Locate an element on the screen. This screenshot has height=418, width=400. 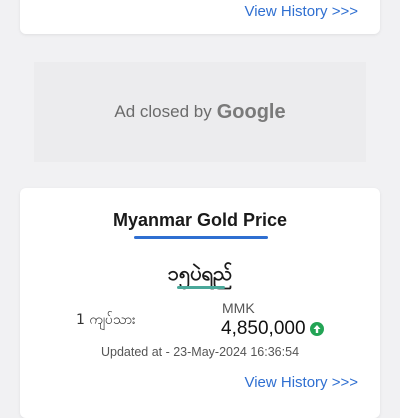
view-history-link-top: View History >>> is located at coordinates (301, 11).